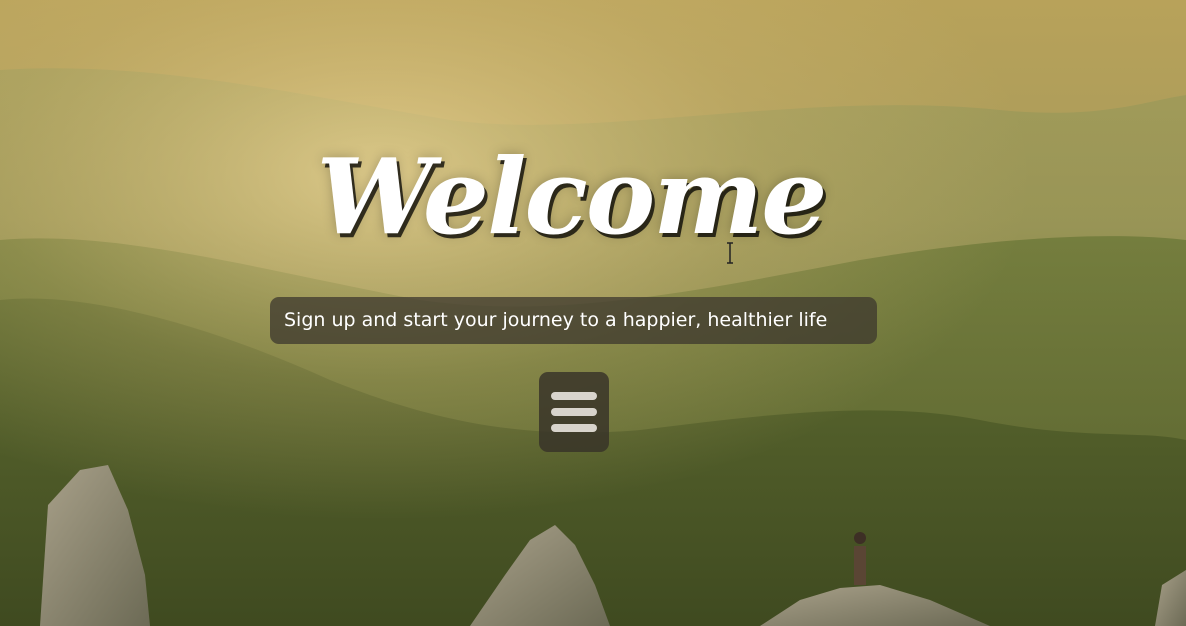  I want to click on hamburger-menu-button, so click(574, 412).